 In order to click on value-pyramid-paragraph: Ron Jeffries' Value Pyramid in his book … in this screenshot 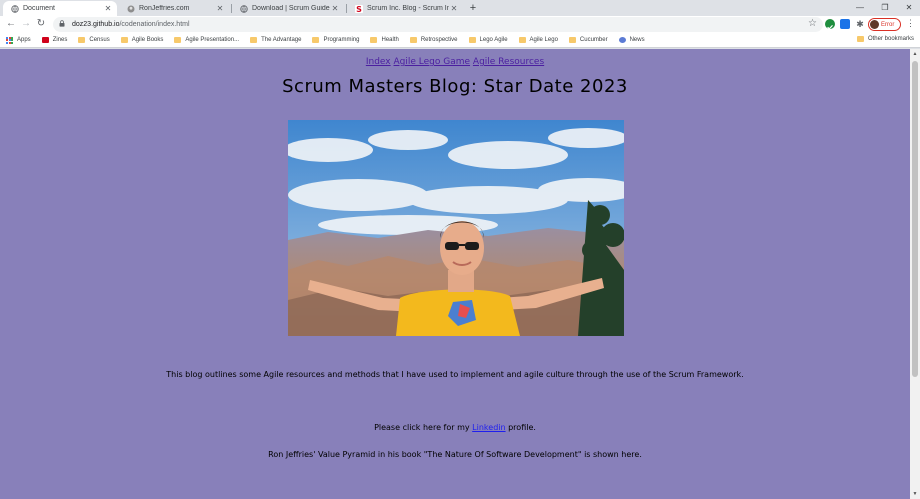, I will do `click(455, 454)`.